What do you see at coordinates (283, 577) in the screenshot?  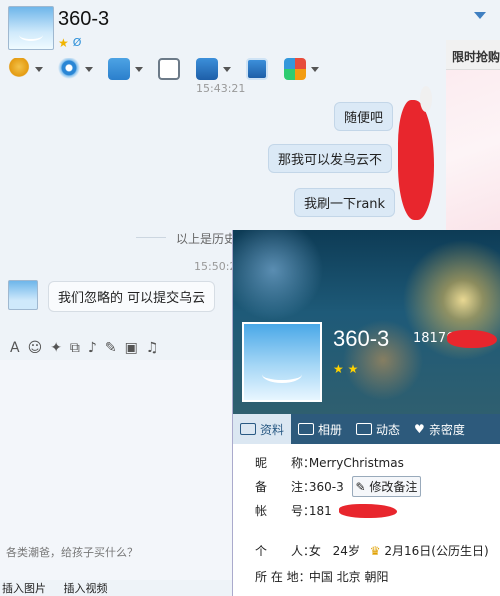 I see `field-label: 所 在 地：` at bounding box center [283, 577].